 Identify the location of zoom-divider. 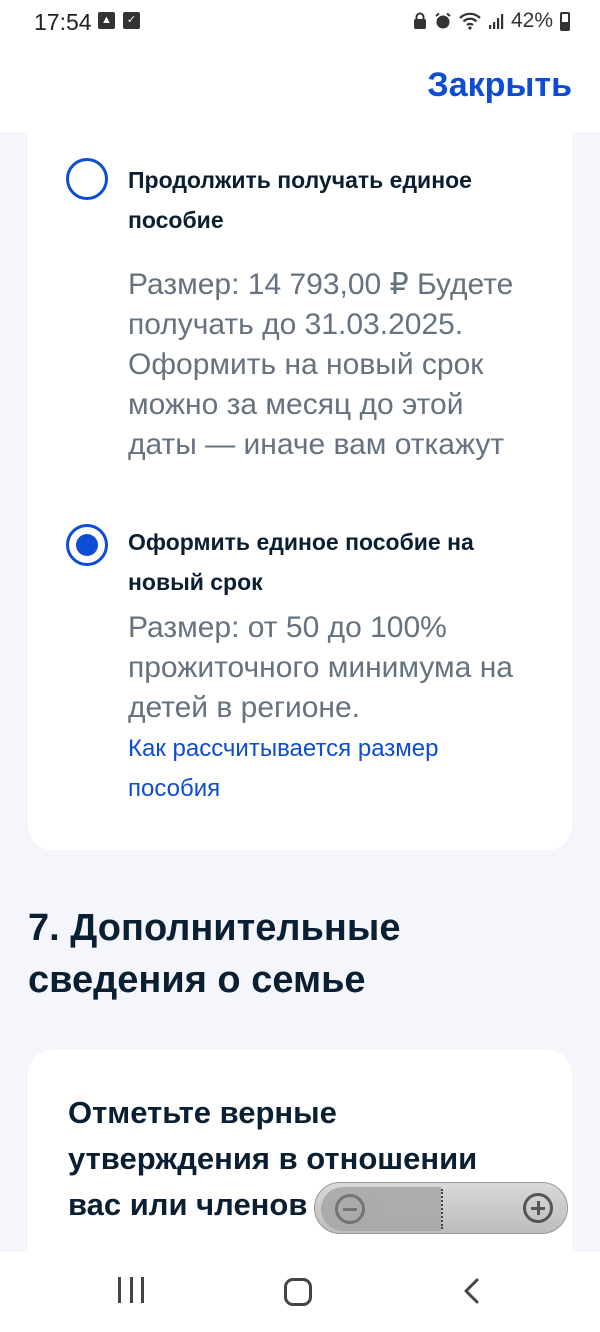
(442, 1209).